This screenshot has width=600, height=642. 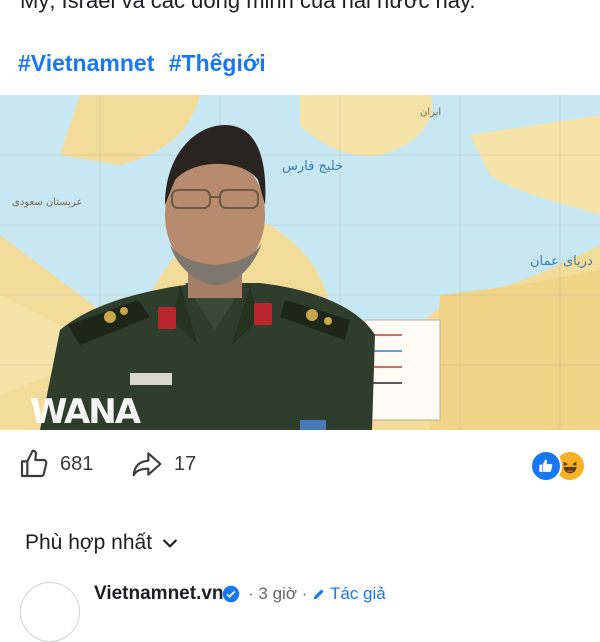 I want to click on map-label-region: عربستان سعودى, so click(x=47, y=202).